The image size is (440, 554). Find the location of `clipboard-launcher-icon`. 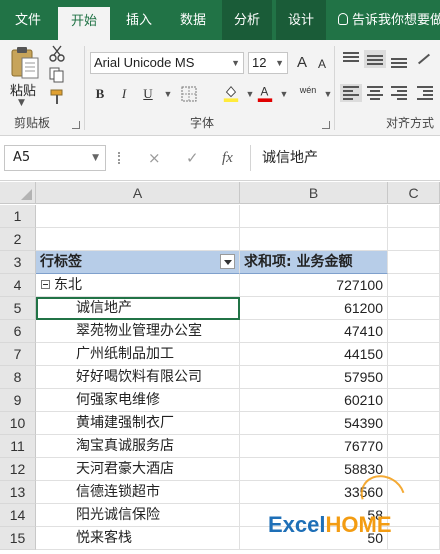

clipboard-launcher-icon is located at coordinates (76, 125).